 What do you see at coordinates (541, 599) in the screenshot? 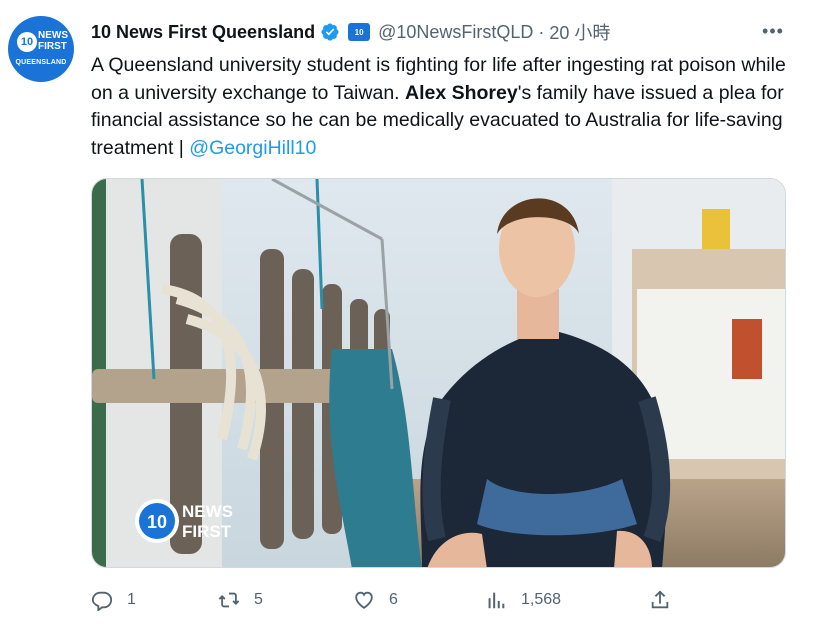
I see `views-count: 1,568` at bounding box center [541, 599].